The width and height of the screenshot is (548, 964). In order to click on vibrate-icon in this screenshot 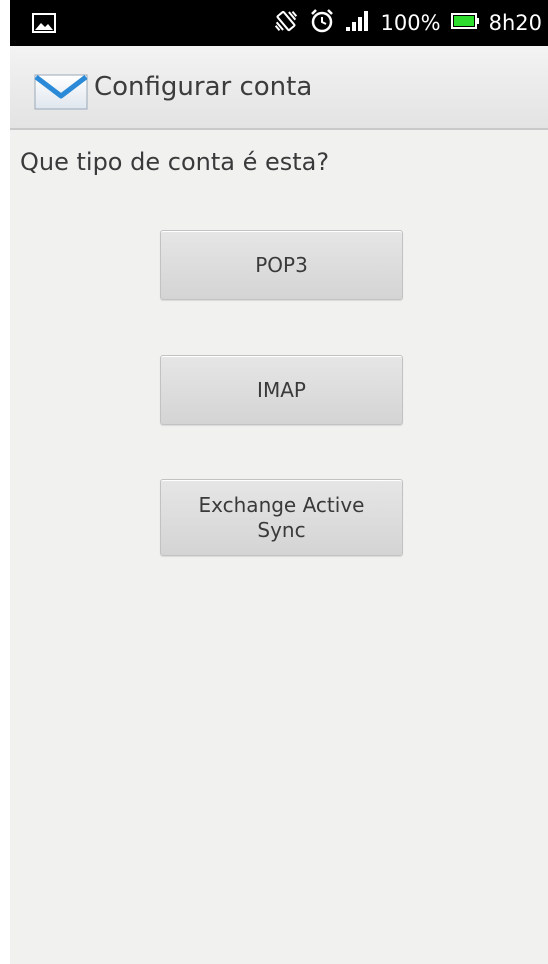, I will do `click(286, 23)`.